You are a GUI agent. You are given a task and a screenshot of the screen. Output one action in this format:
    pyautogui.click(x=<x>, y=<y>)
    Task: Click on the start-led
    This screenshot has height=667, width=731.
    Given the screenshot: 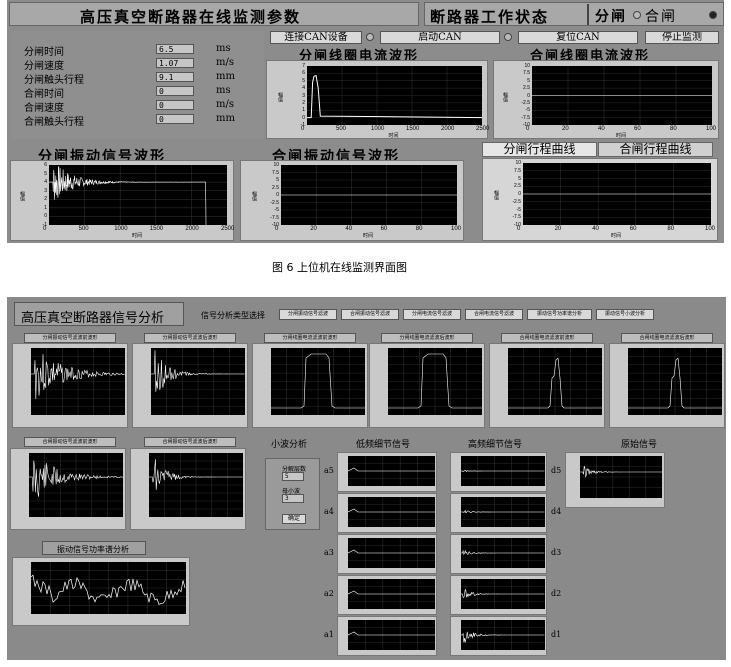 What is the action you would take?
    pyautogui.click(x=508, y=37)
    